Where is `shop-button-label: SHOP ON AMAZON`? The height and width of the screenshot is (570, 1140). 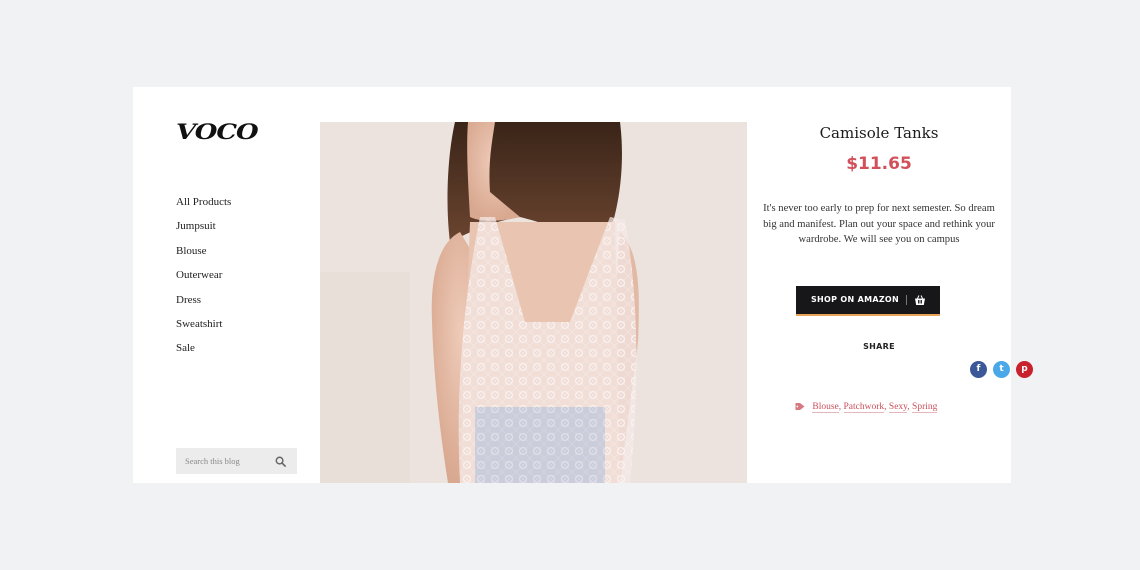
shop-button-label: SHOP ON AMAZON is located at coordinates (855, 299).